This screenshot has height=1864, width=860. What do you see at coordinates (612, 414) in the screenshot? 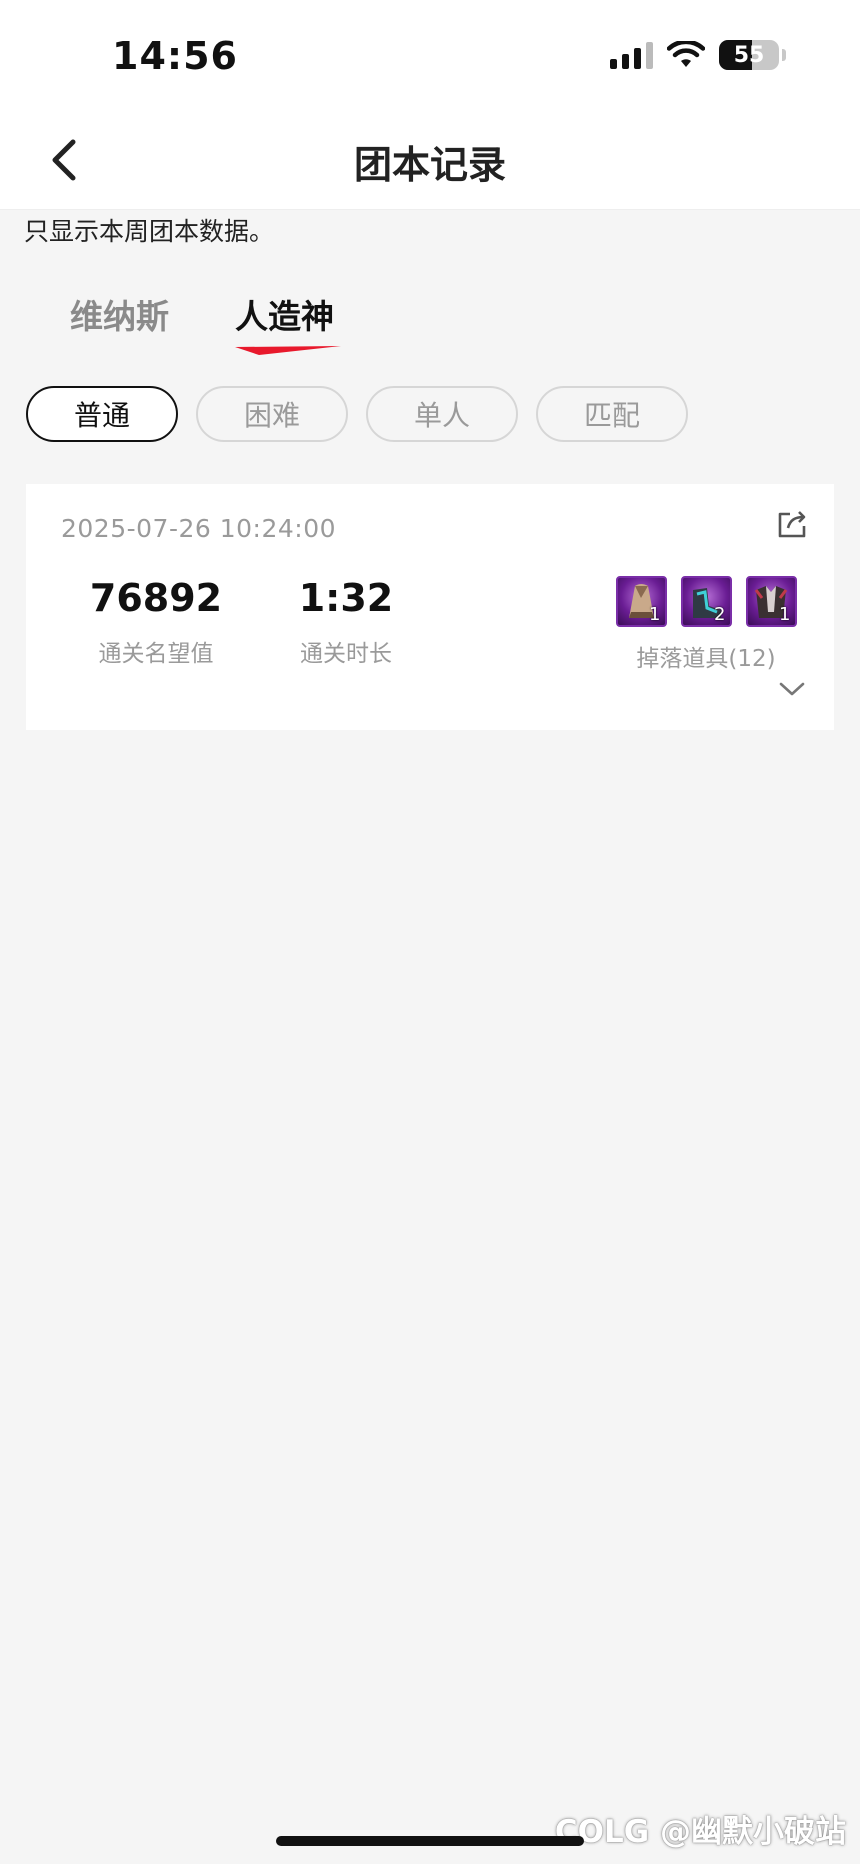
I see `filter-match: 匹配` at bounding box center [612, 414].